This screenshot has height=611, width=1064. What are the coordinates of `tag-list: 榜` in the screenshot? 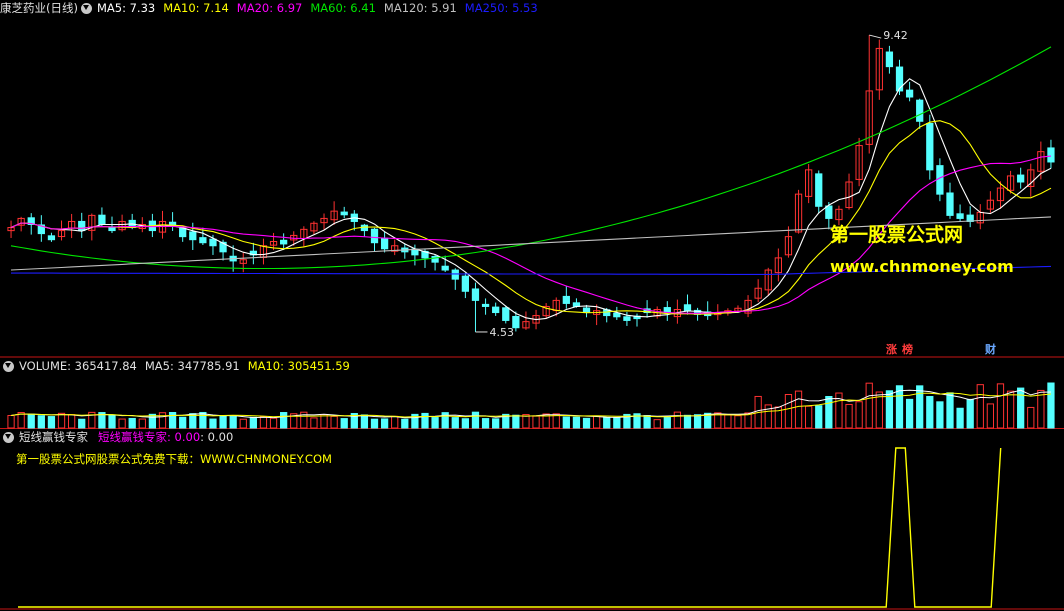 It's located at (907, 350).